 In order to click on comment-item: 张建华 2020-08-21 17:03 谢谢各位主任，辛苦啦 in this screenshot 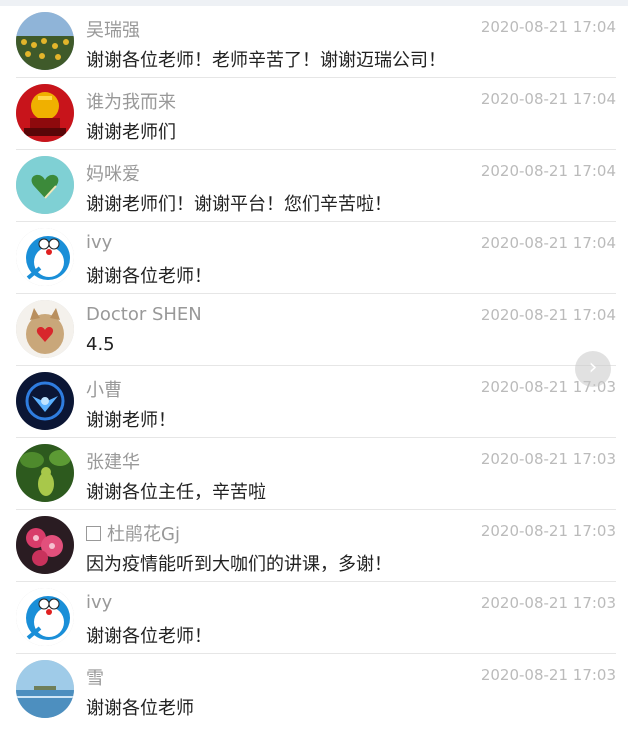, I will do `click(316, 474)`.